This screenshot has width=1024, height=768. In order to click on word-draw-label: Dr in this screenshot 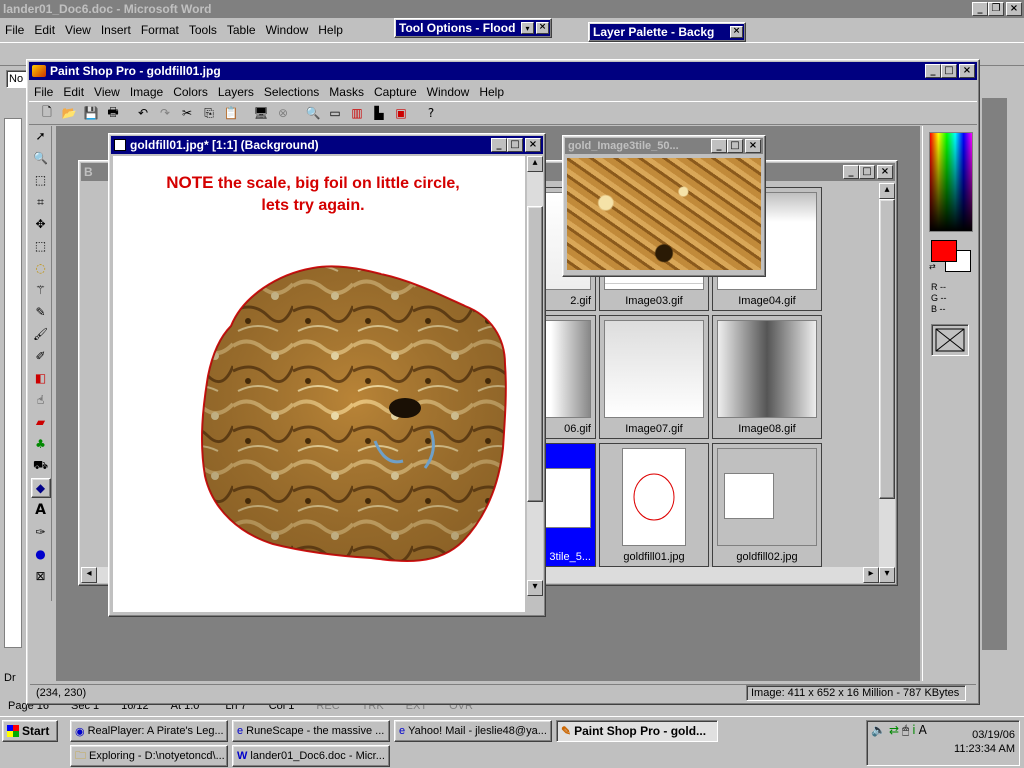, I will do `click(10, 678)`.